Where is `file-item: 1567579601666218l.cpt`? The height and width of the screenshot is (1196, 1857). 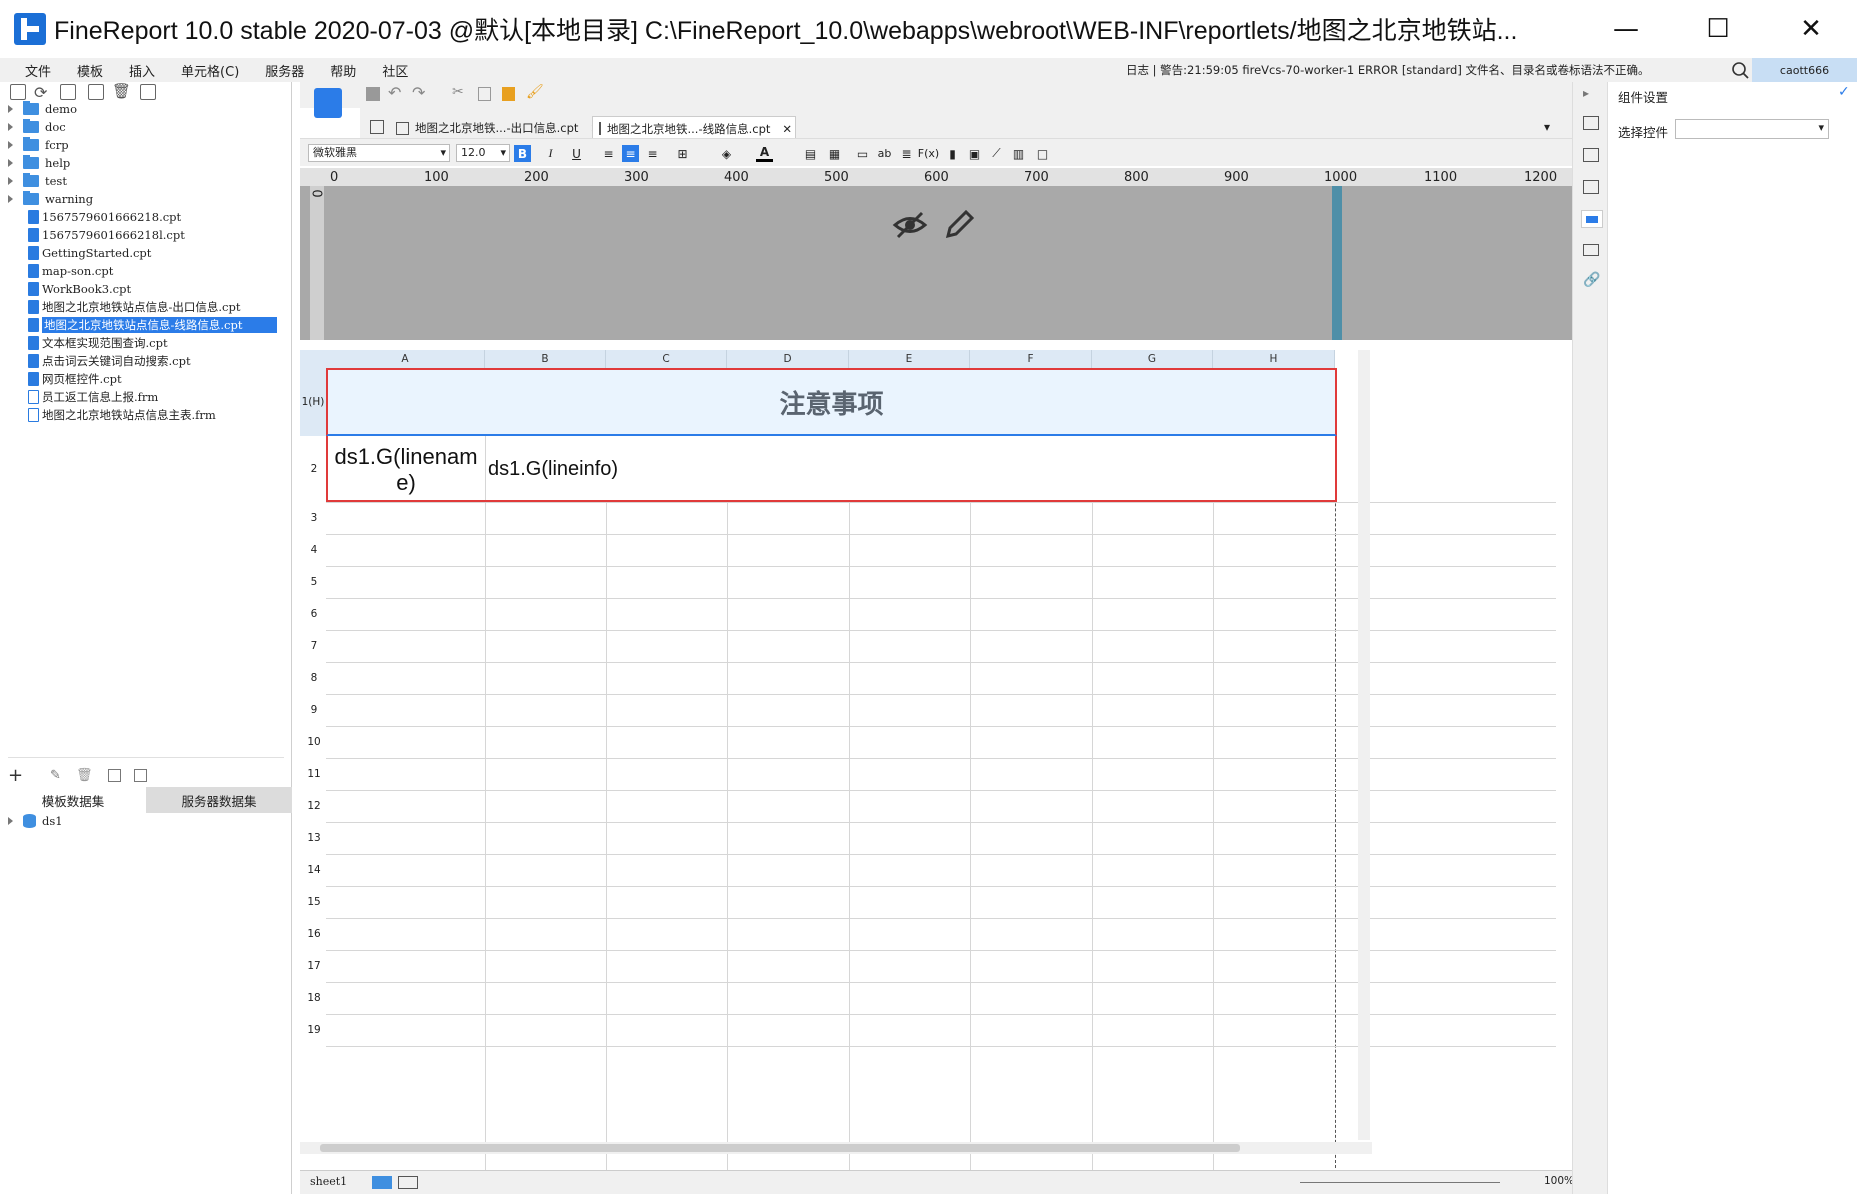 file-item: 1567579601666218l.cpt is located at coordinates (106, 235).